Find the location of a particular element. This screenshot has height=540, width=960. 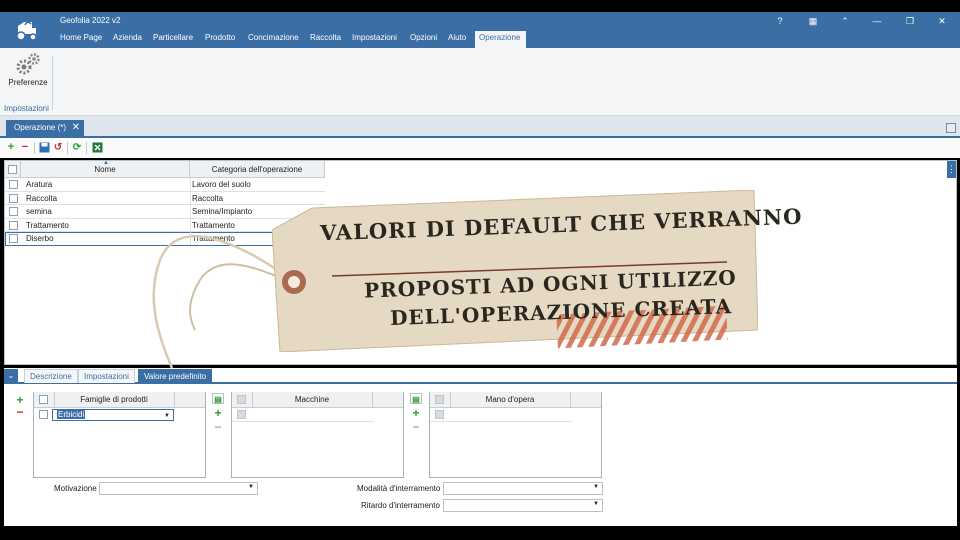

families-header-label: Famiglie di prodotti is located at coordinates (114, 399).